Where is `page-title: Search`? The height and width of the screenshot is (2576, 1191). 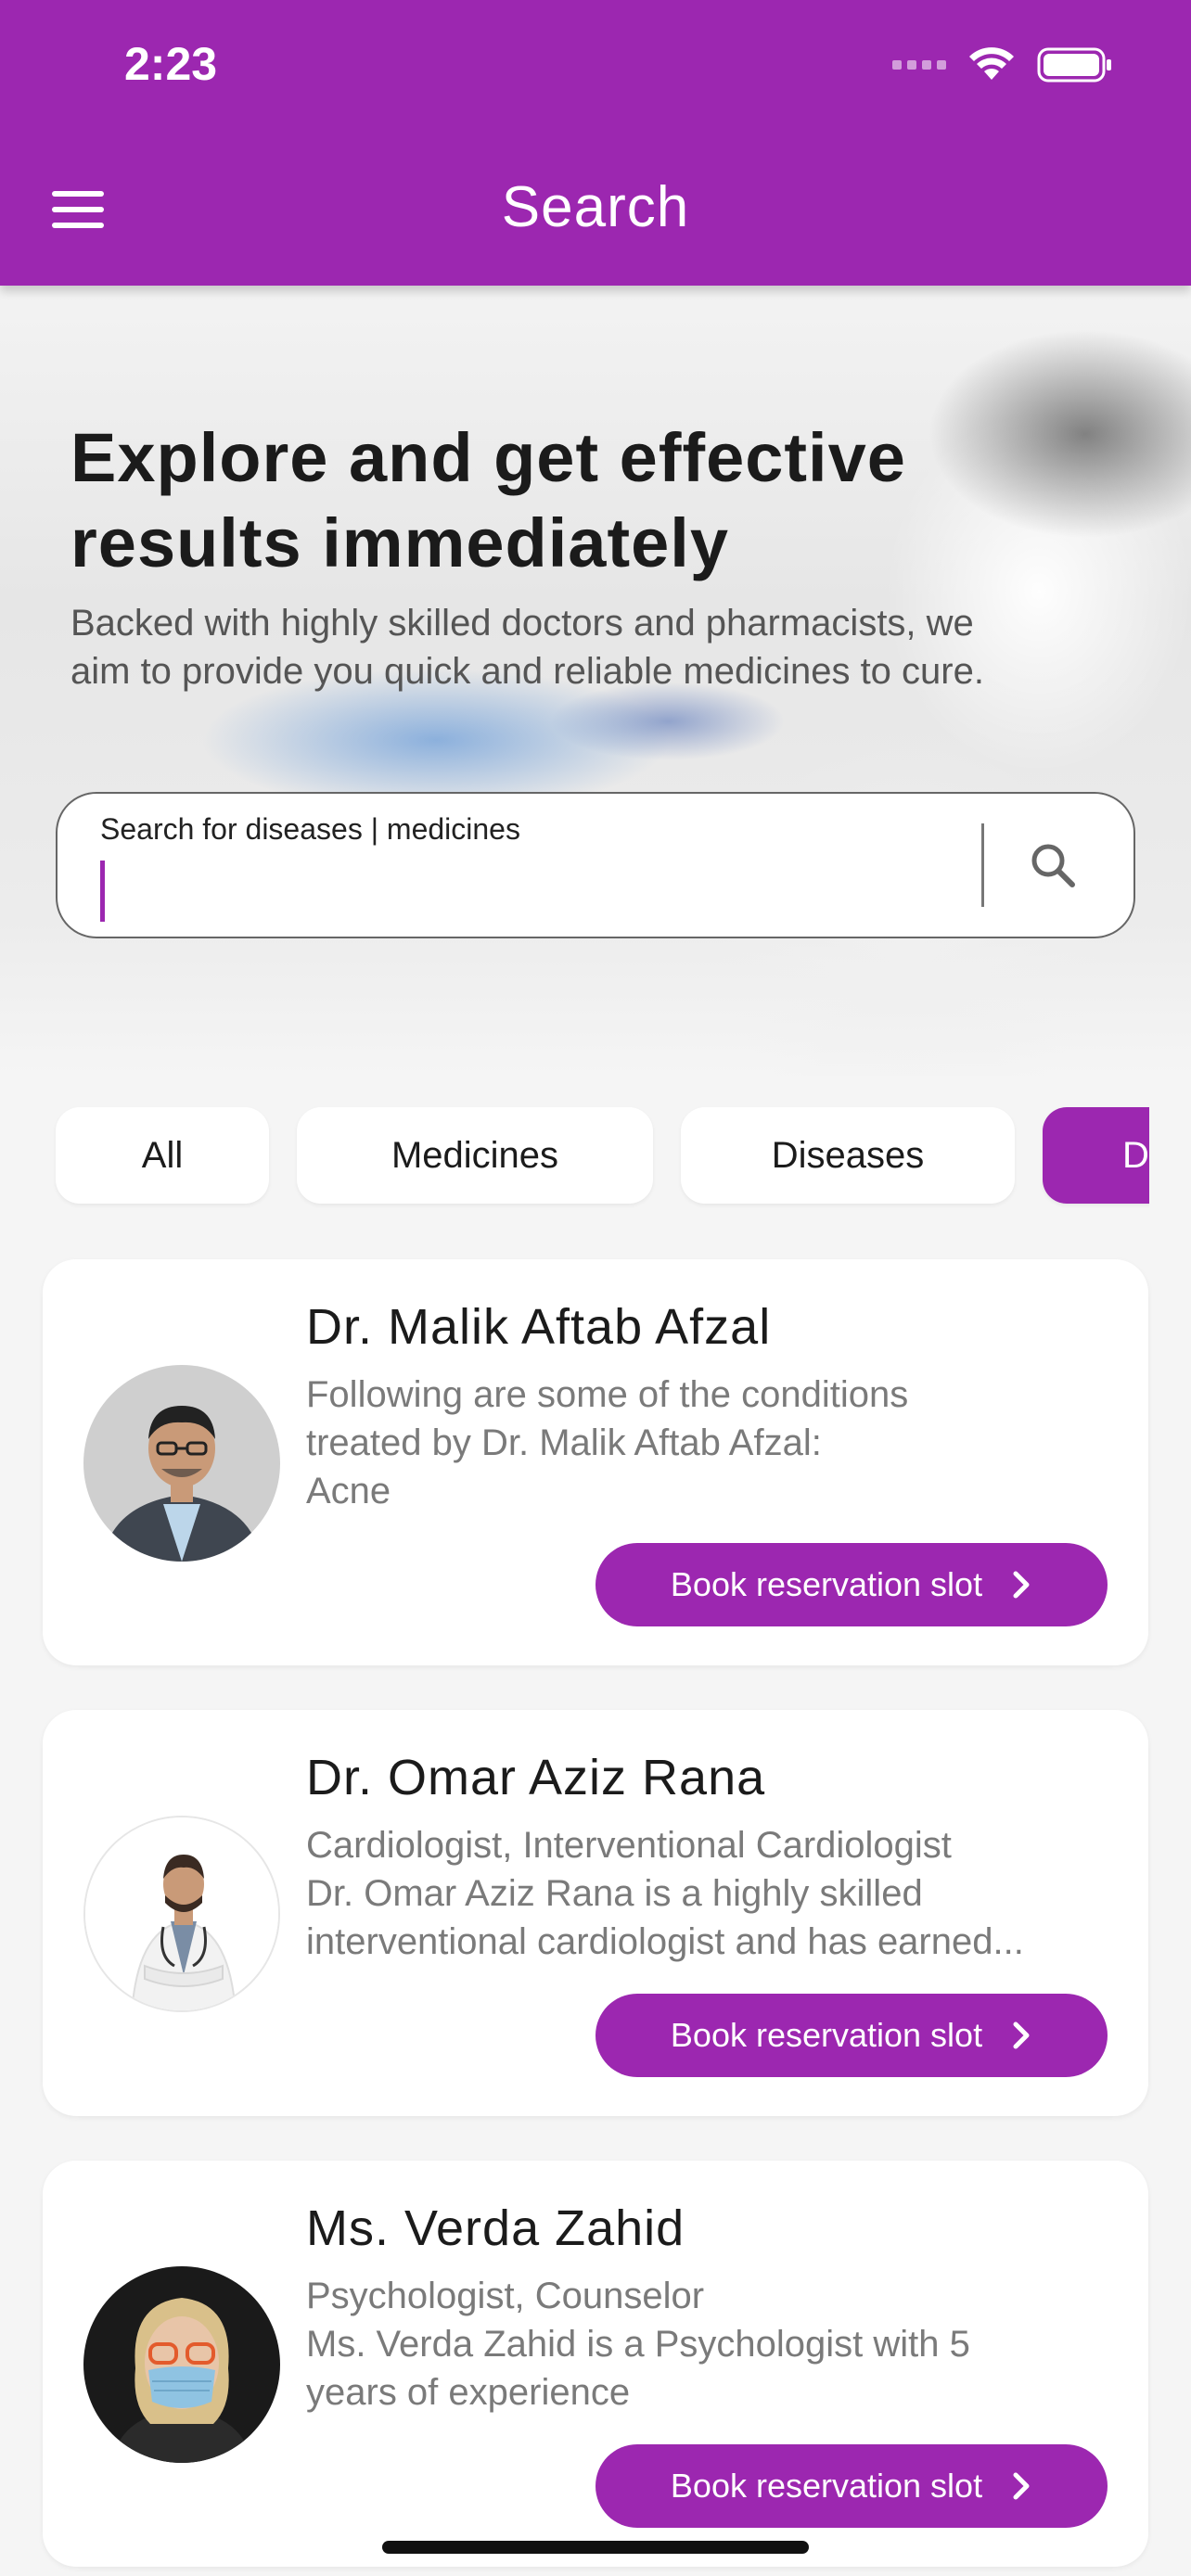 page-title: Search is located at coordinates (595, 207).